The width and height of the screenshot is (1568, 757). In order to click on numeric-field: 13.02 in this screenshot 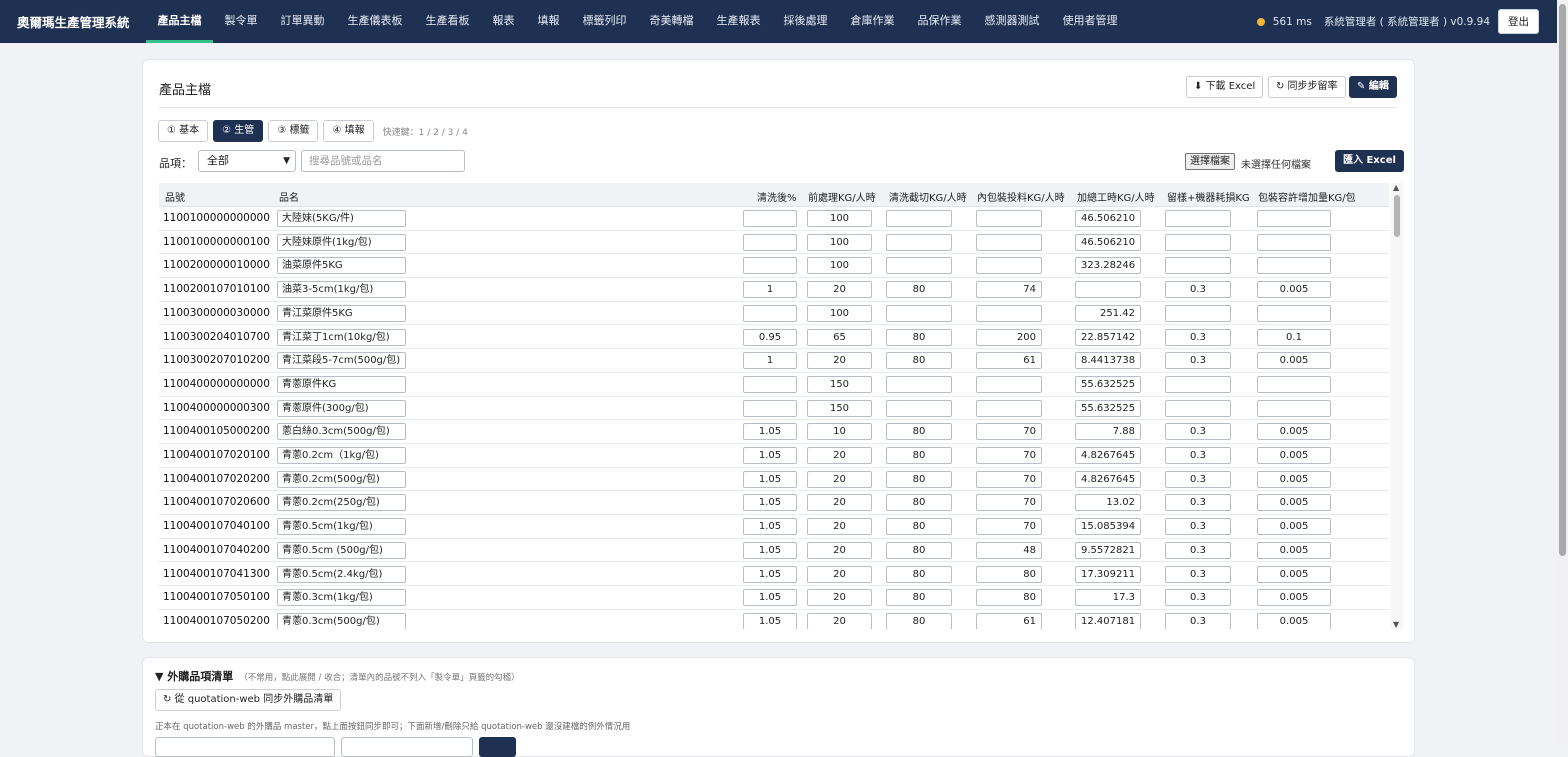, I will do `click(1108, 503)`.